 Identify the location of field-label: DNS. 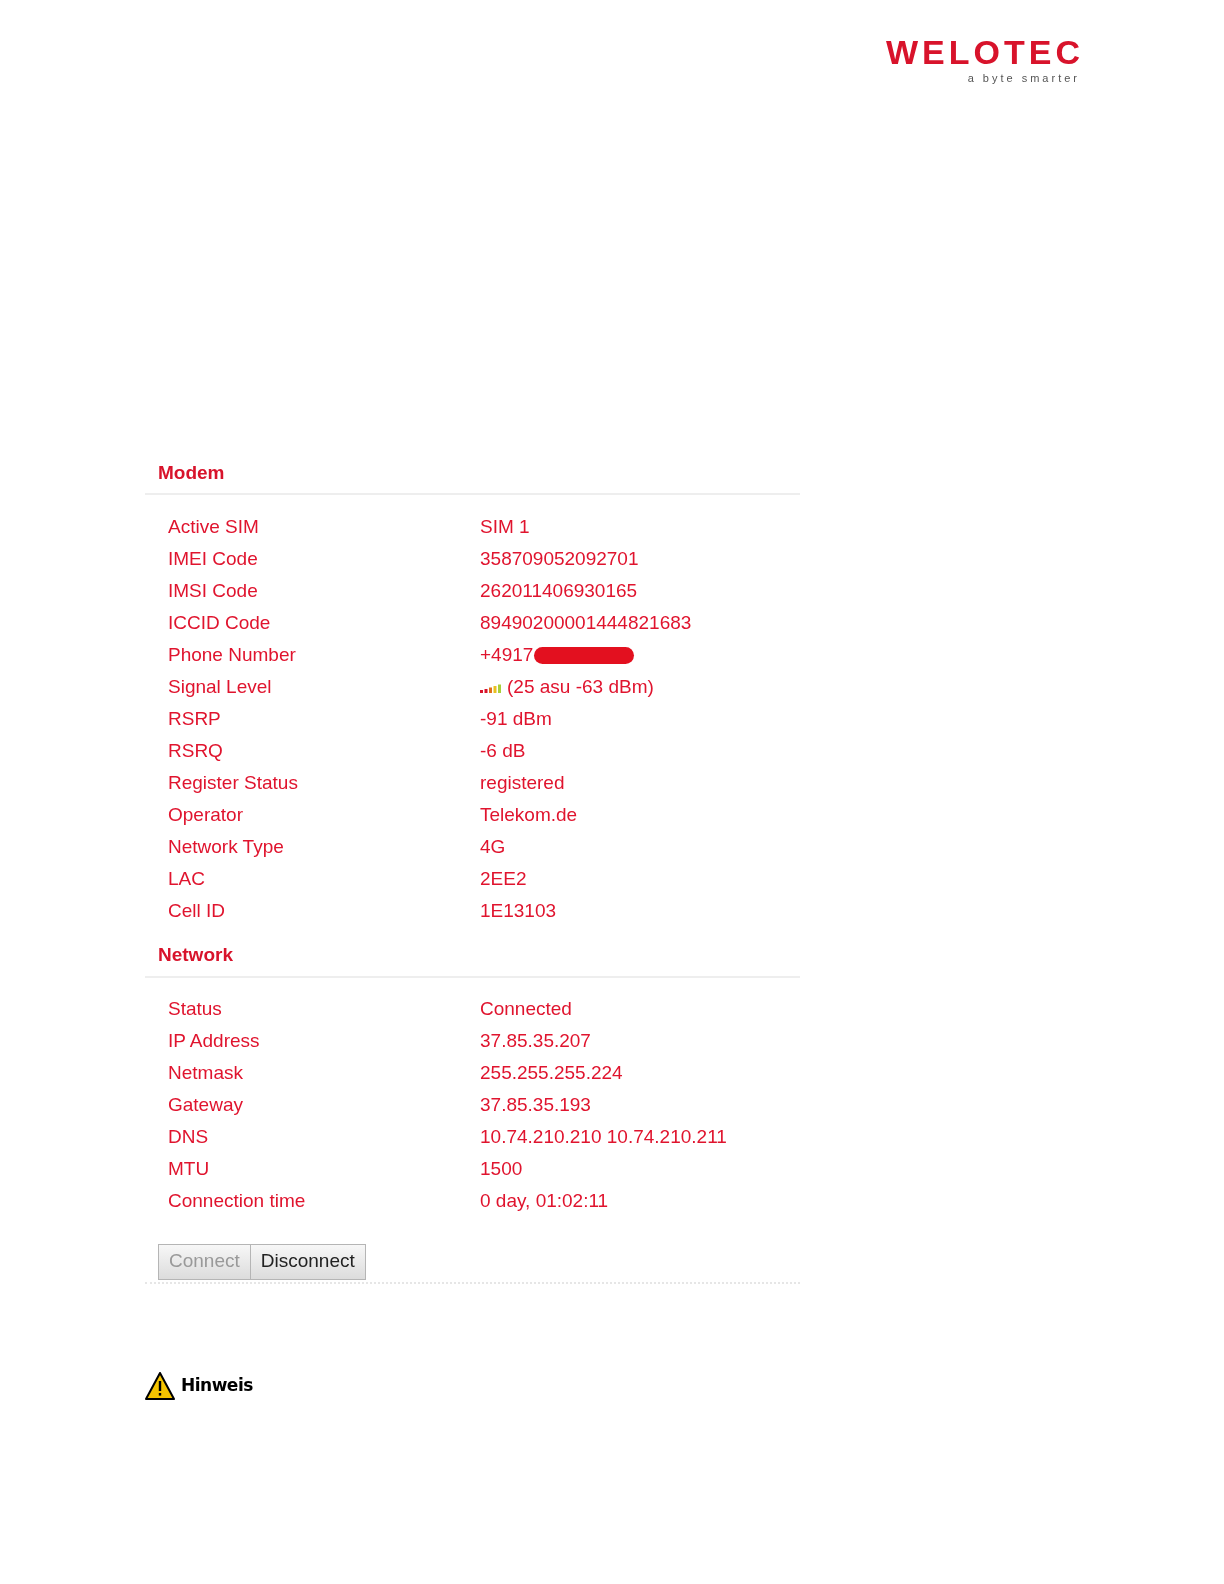
(188, 1137).